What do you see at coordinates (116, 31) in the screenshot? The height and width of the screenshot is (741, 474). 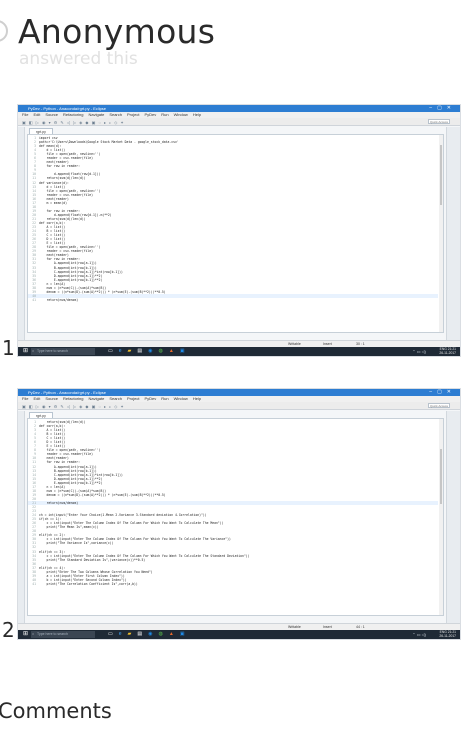 I see `author-name: Anonymous` at bounding box center [116, 31].